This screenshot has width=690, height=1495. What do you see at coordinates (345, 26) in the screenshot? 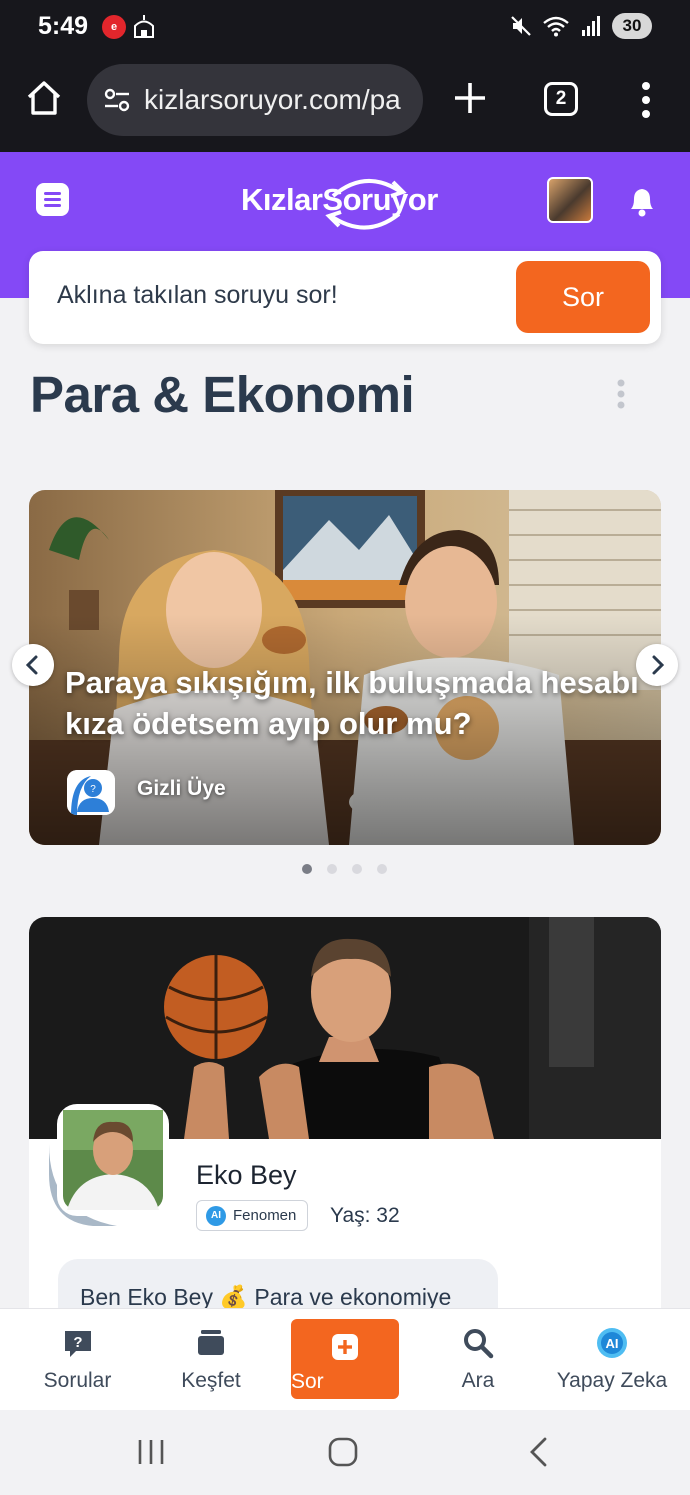
I see `status-bar: 5:49 e 30` at bounding box center [345, 26].